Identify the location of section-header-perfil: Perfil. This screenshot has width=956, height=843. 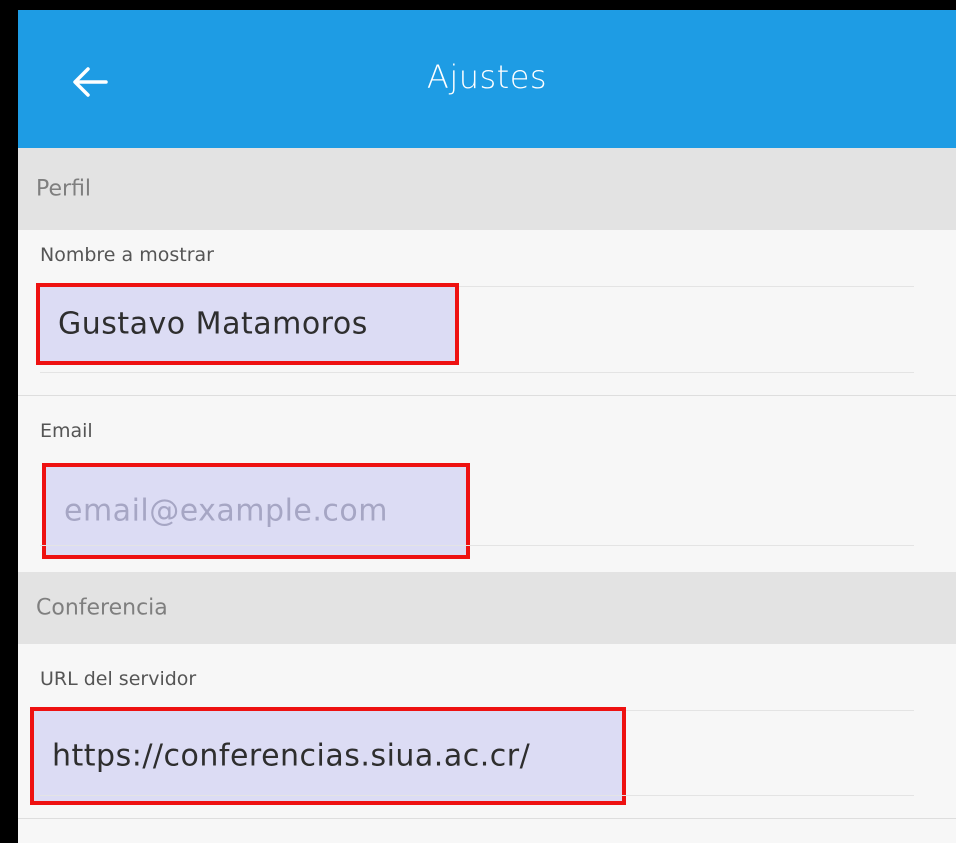
(487, 189).